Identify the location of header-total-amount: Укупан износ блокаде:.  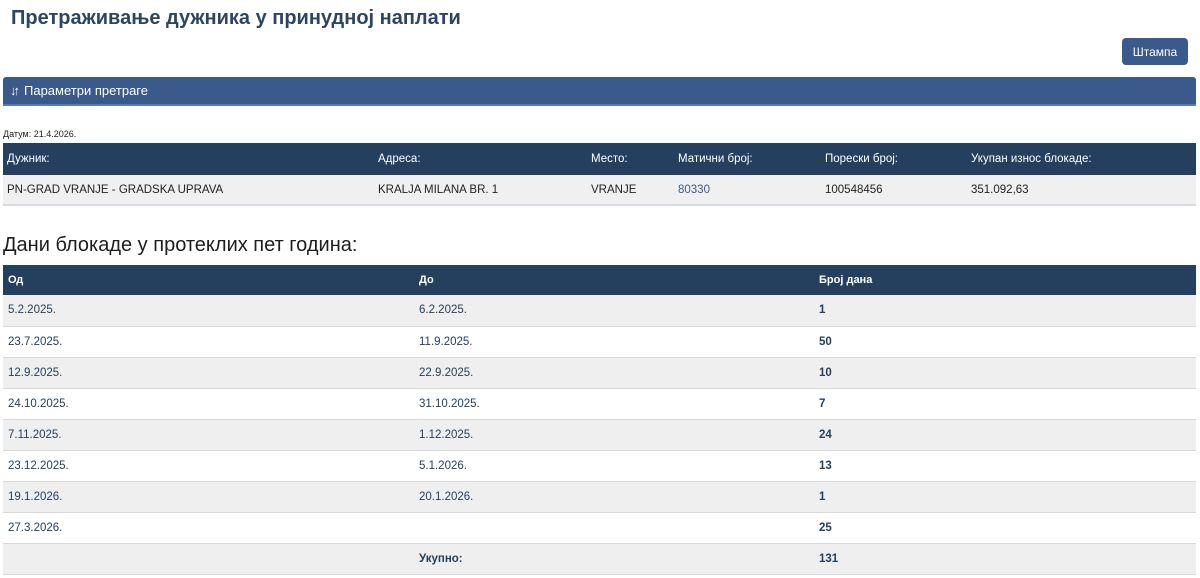
(1081, 159).